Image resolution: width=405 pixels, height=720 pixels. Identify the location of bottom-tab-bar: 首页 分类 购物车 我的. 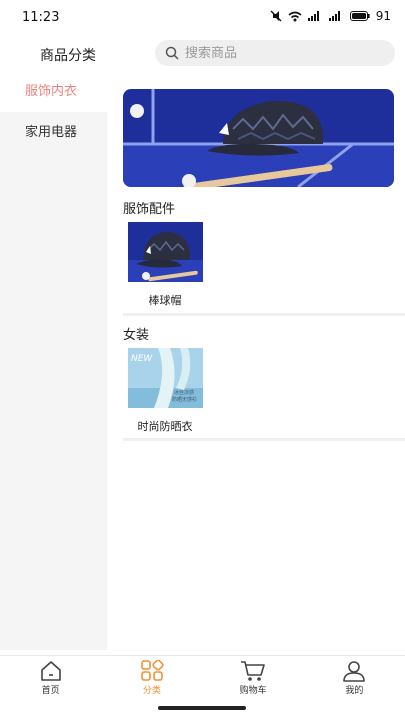
(202, 678).